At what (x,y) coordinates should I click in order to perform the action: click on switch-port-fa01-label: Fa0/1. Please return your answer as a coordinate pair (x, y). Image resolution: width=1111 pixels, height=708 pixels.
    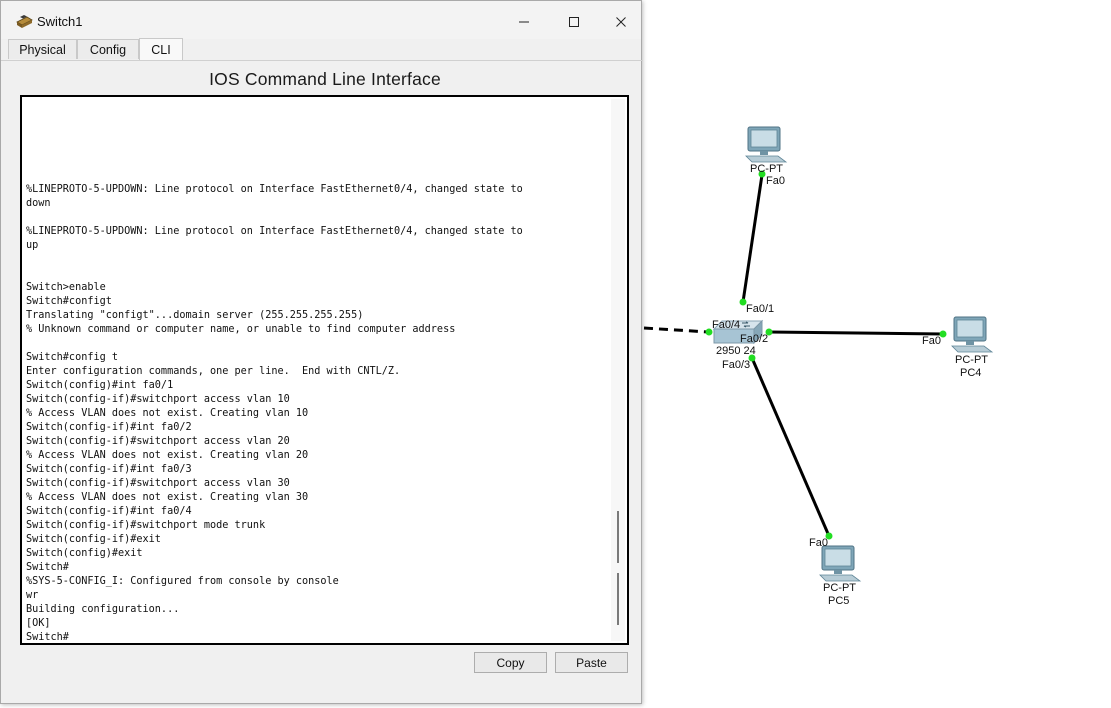
    Looking at the image, I should click on (760, 309).